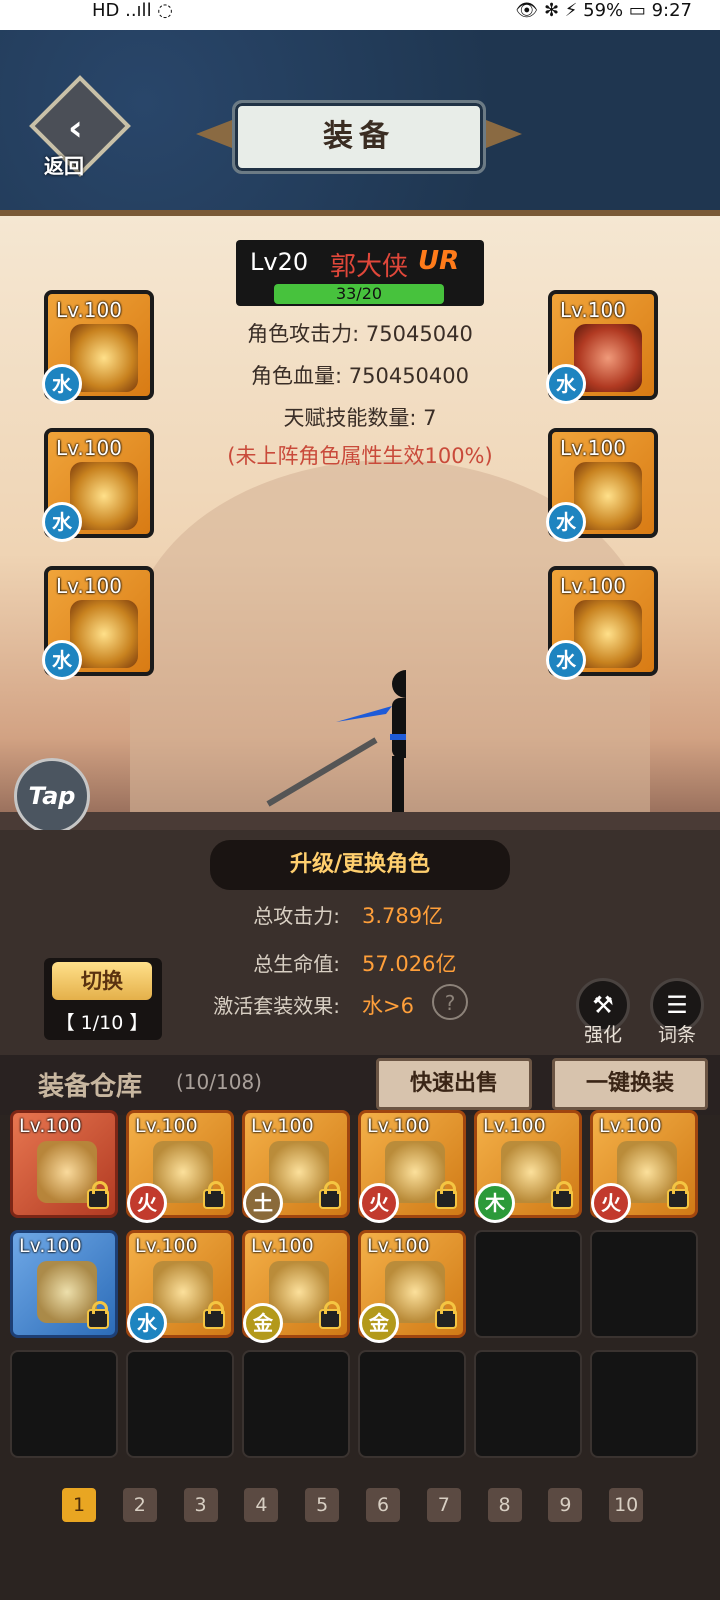  I want to click on page-button: 4, so click(261, 1505).